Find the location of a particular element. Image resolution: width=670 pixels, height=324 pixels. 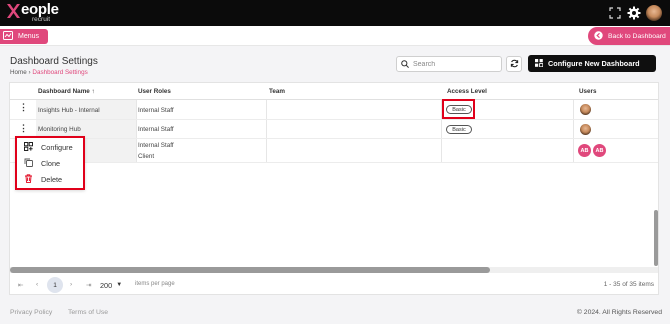

breadcrumb-current: Dashboard Settings is located at coordinates (60, 72).